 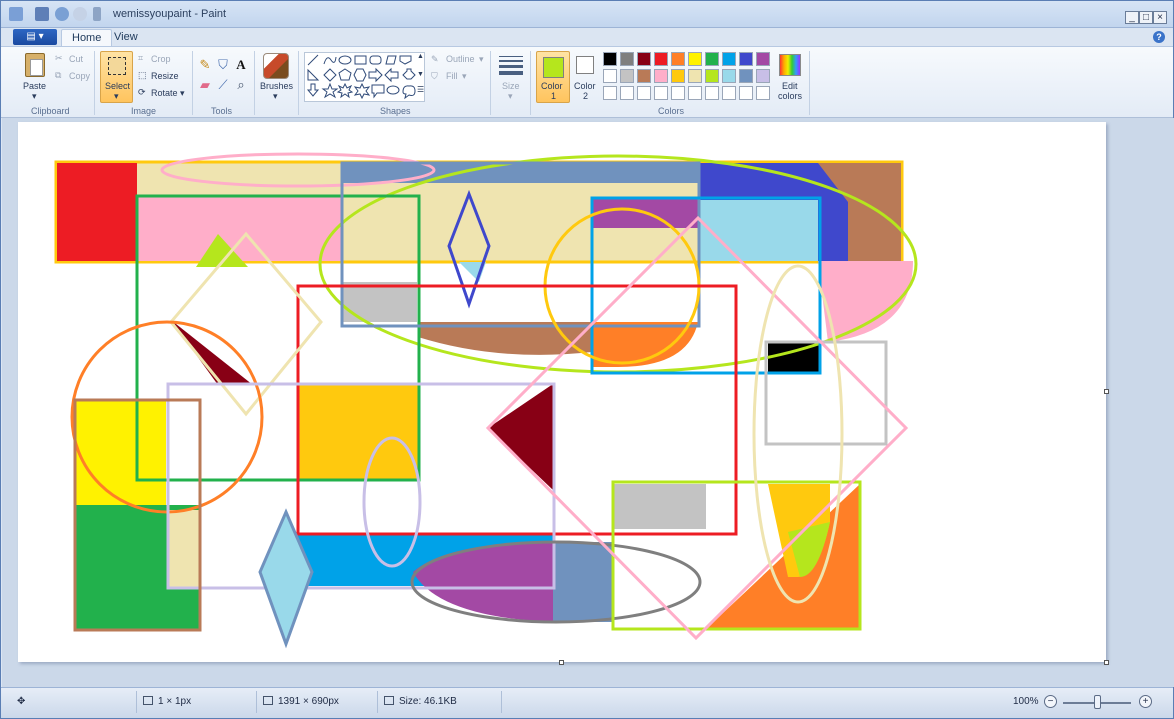 I want to click on eraser-icon: ▰, so click(x=205, y=84).